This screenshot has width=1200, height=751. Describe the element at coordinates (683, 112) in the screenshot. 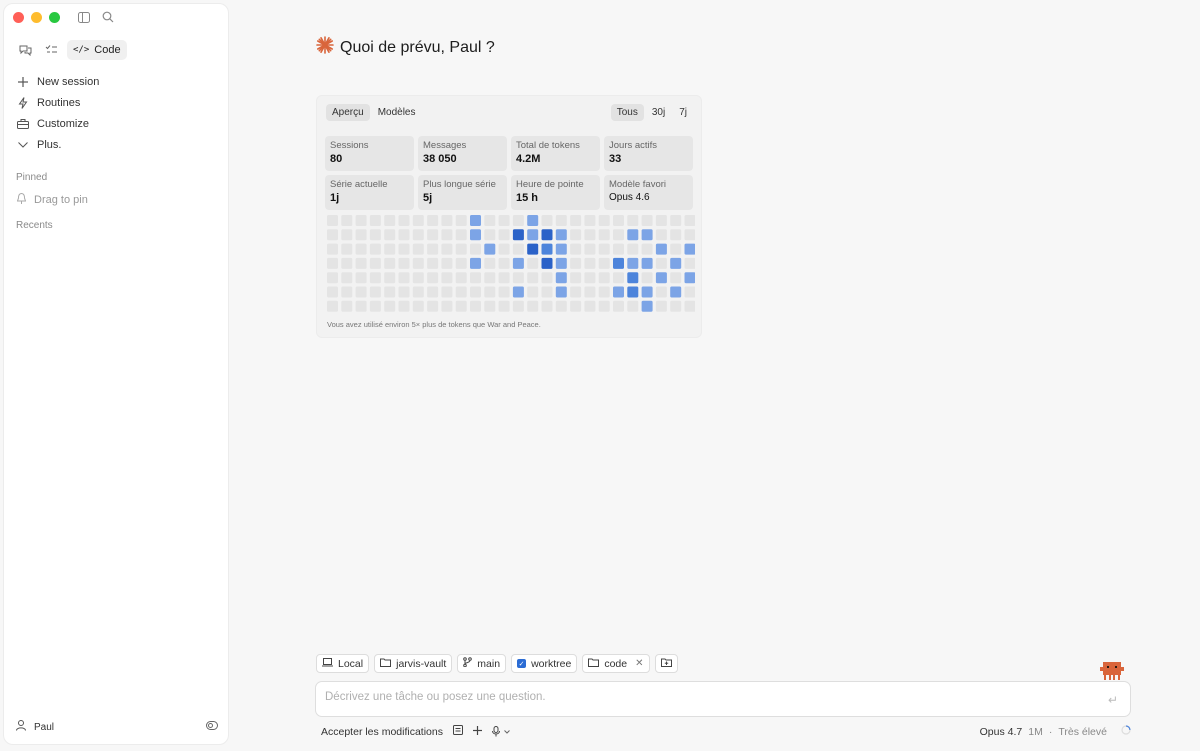

I see `range-7d: 7j` at that location.